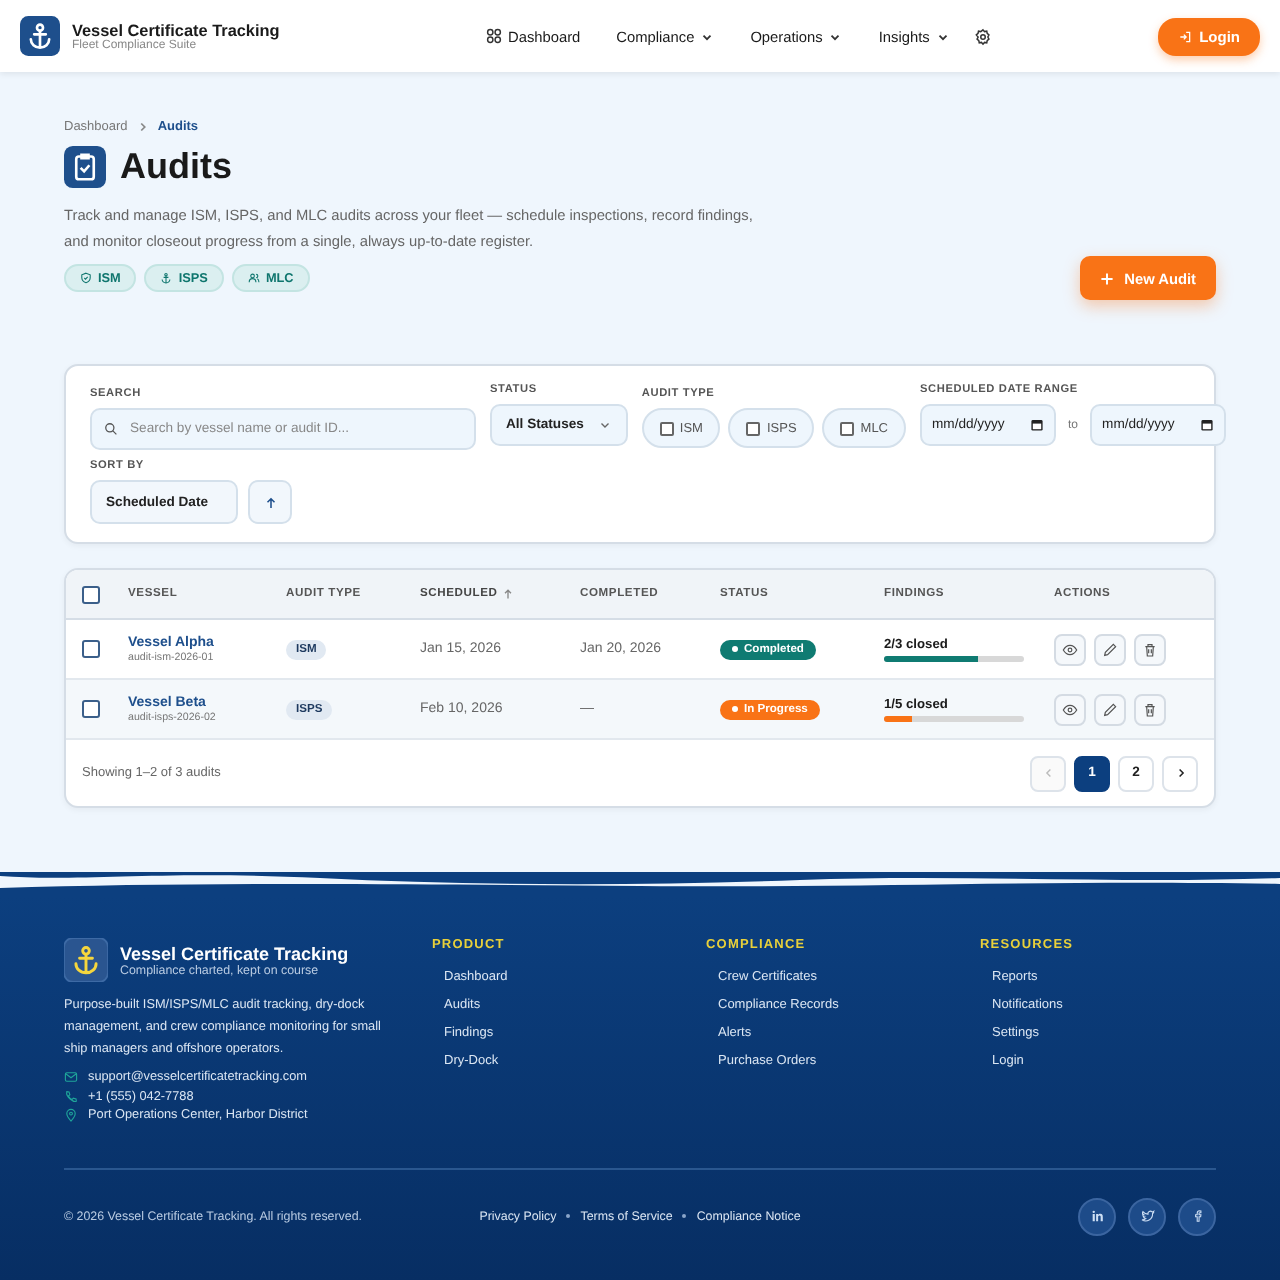  Describe the element at coordinates (176, 30) in the screenshot. I see `brand-name: Vessel Certificate Tracking` at that location.